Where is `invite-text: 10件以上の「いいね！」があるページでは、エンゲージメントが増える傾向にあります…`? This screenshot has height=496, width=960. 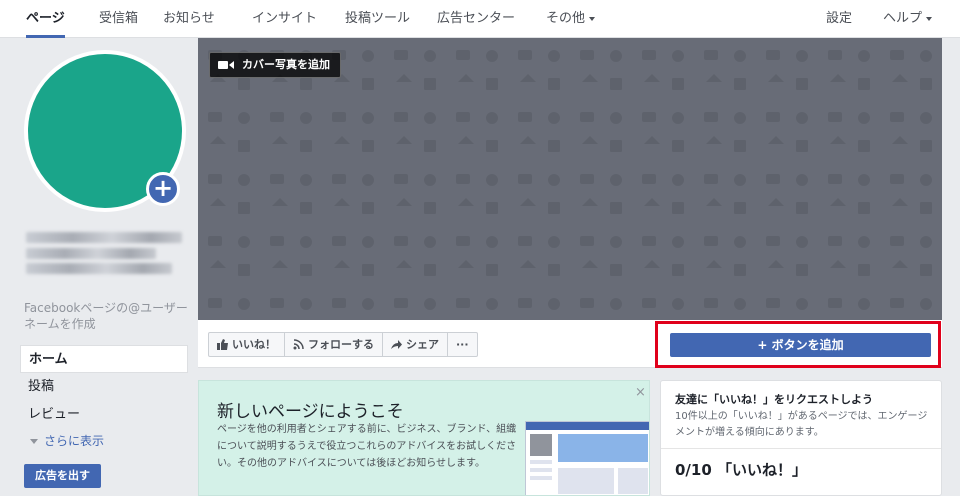 invite-text: 10件以上の「いいね！」があるページでは、エンゲージメントが増える傾向にあります… is located at coordinates (801, 424).